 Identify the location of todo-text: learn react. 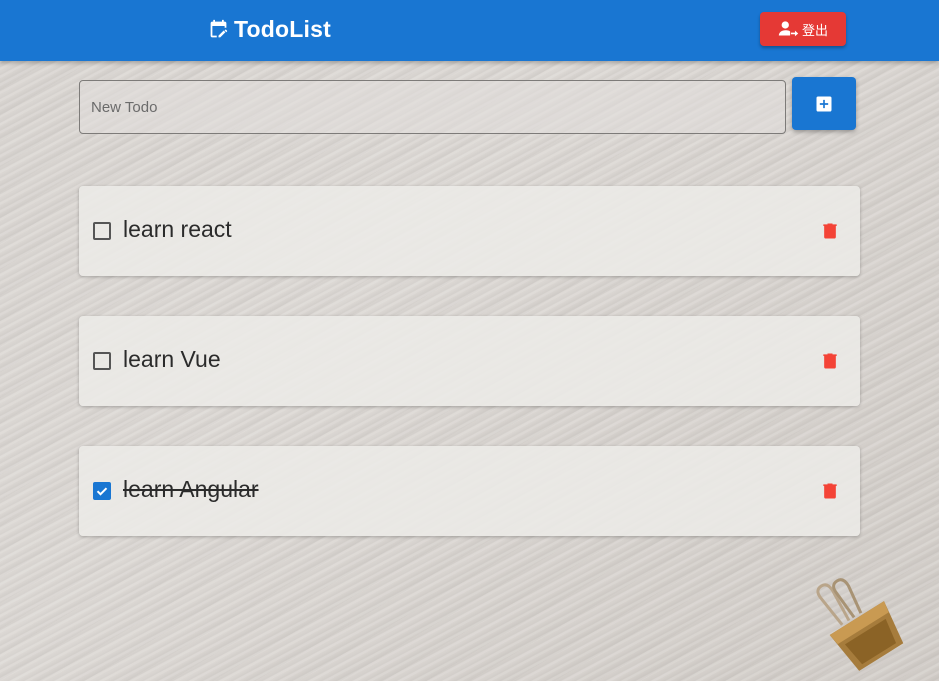
(177, 229).